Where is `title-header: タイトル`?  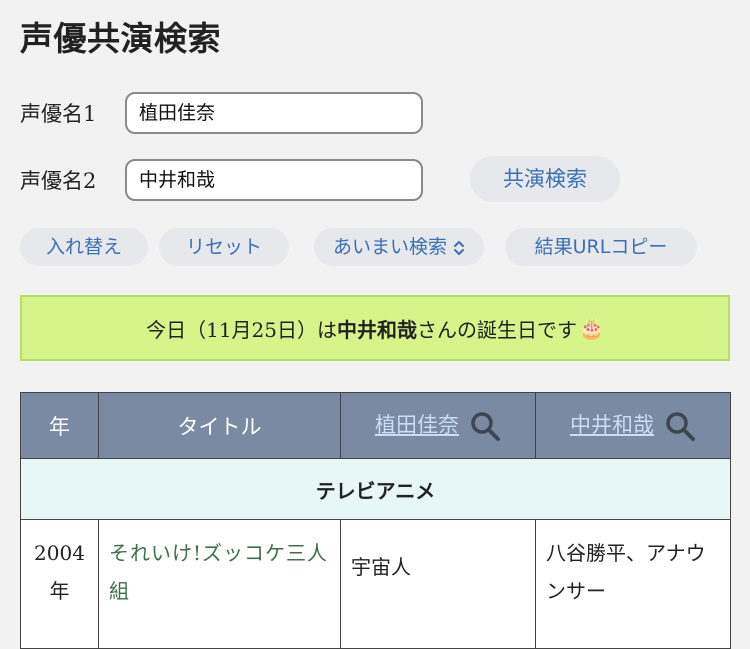 title-header: タイトル is located at coordinates (219, 425).